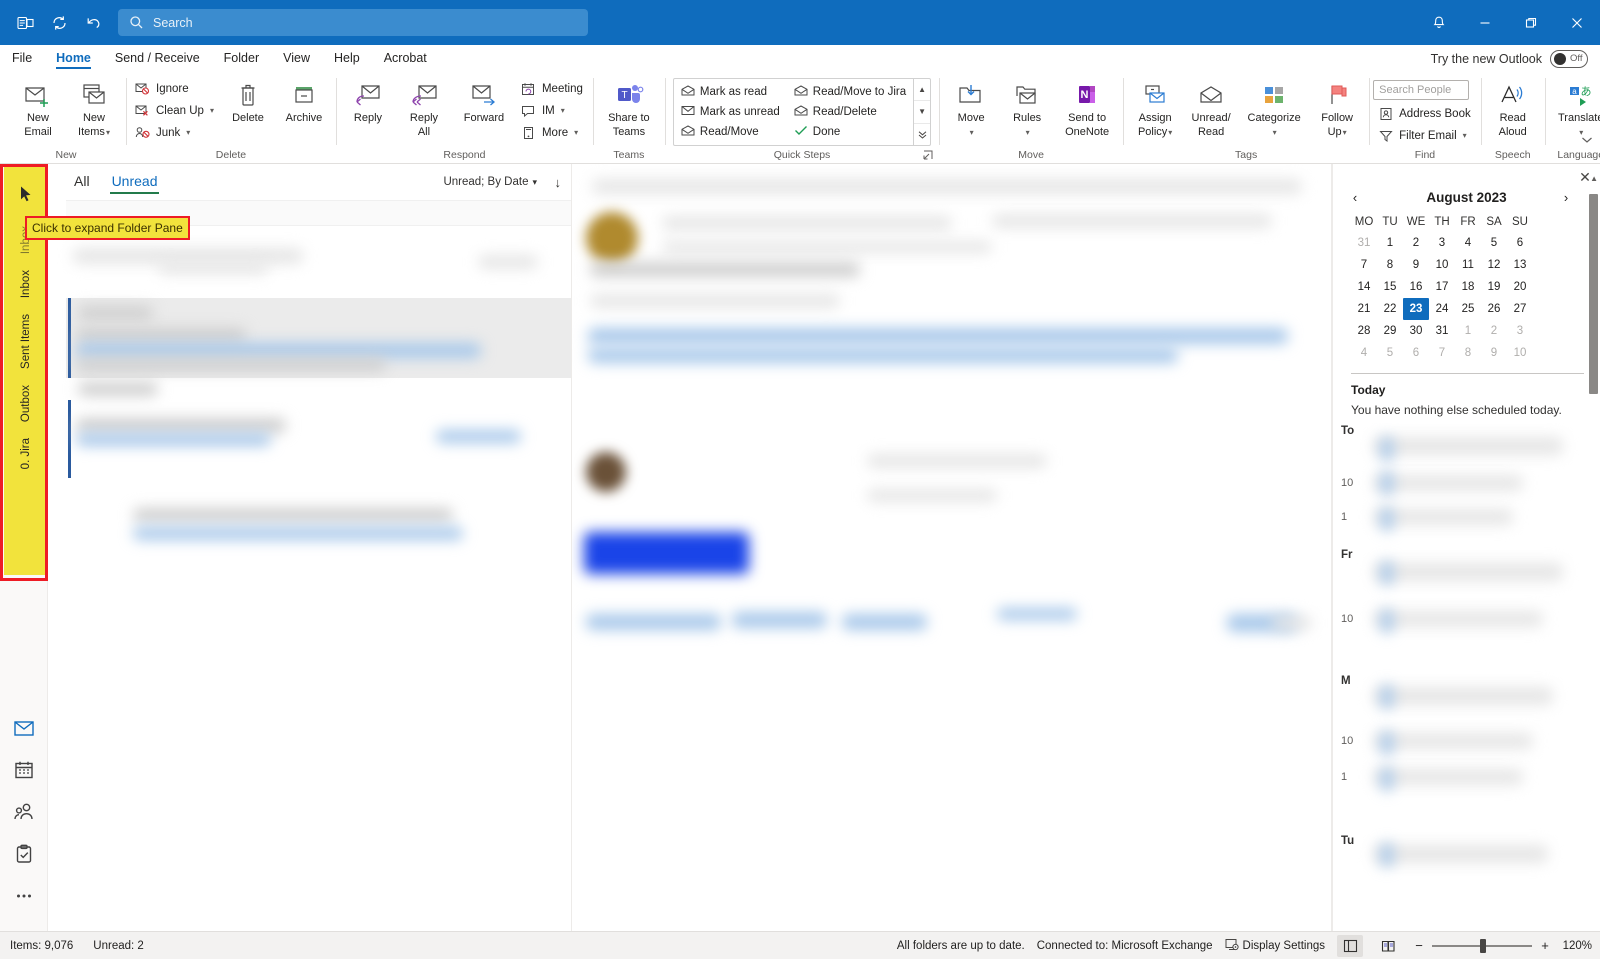  I want to click on meeting-button: Meeting, so click(552, 88).